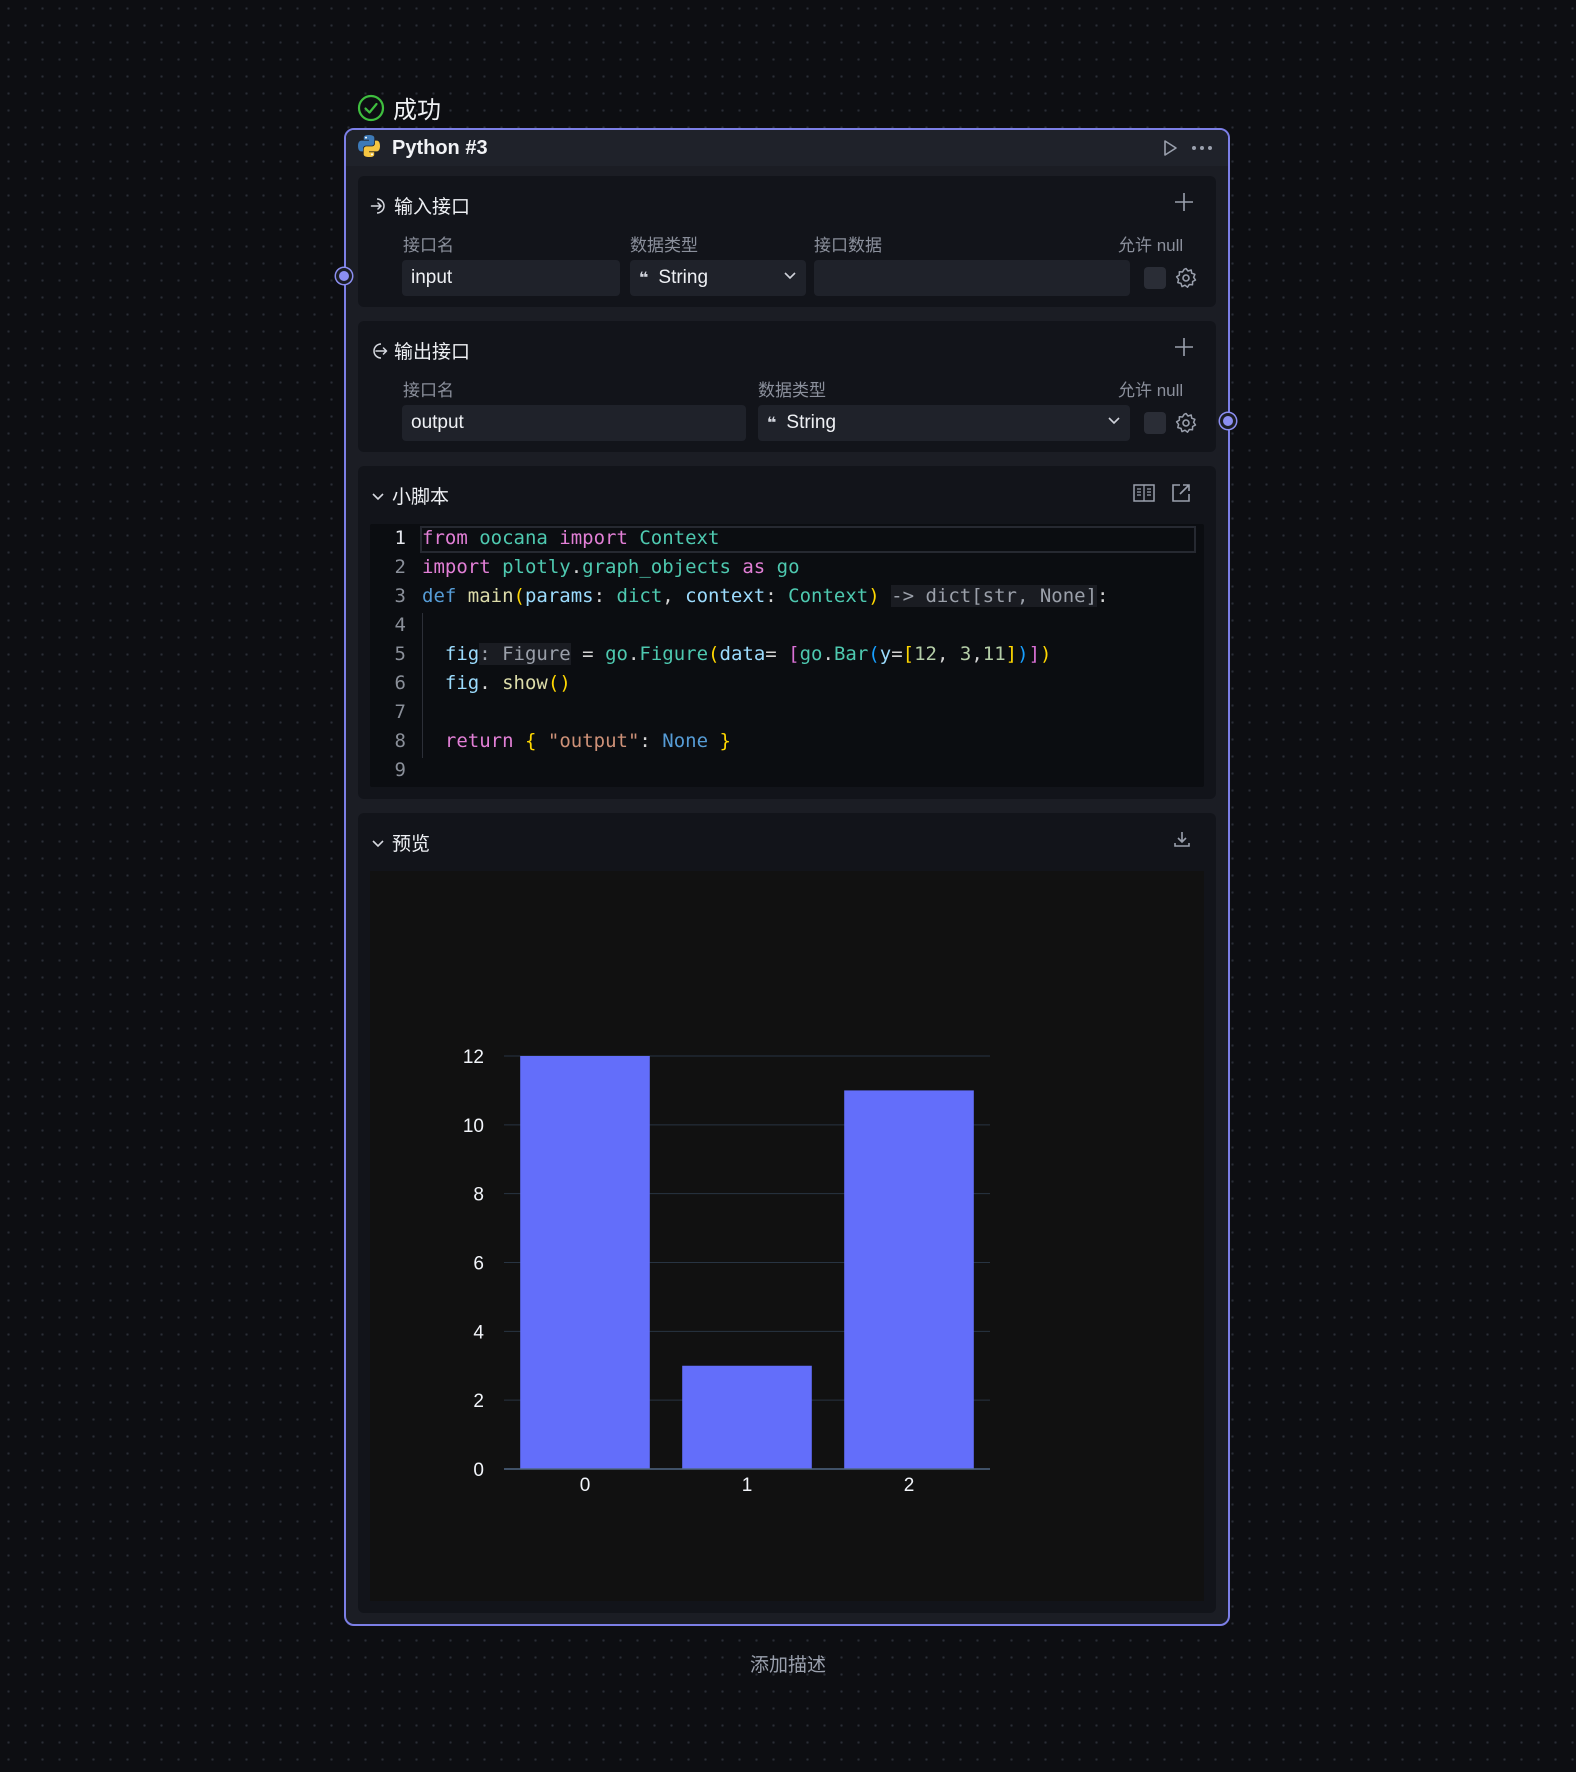 The height and width of the screenshot is (1772, 1576). I want to click on code-token: -> dict[str, None], so click(994, 596).